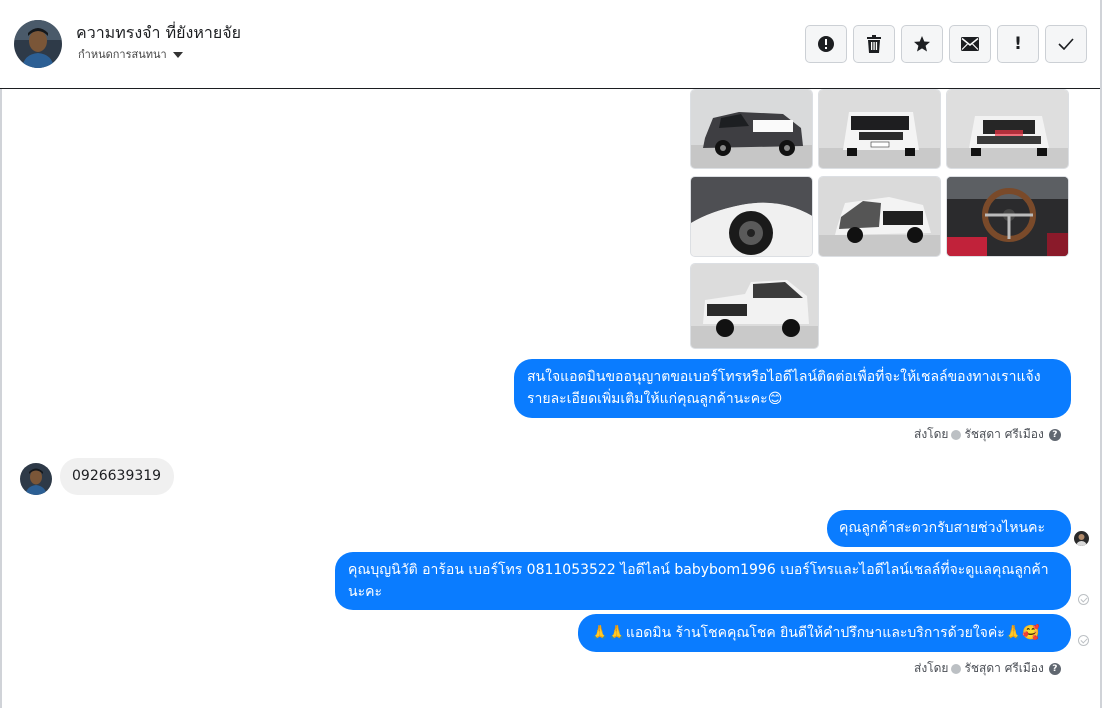 Image resolution: width=1102 pixels, height=708 pixels. I want to click on left-border, so click(1, 398).